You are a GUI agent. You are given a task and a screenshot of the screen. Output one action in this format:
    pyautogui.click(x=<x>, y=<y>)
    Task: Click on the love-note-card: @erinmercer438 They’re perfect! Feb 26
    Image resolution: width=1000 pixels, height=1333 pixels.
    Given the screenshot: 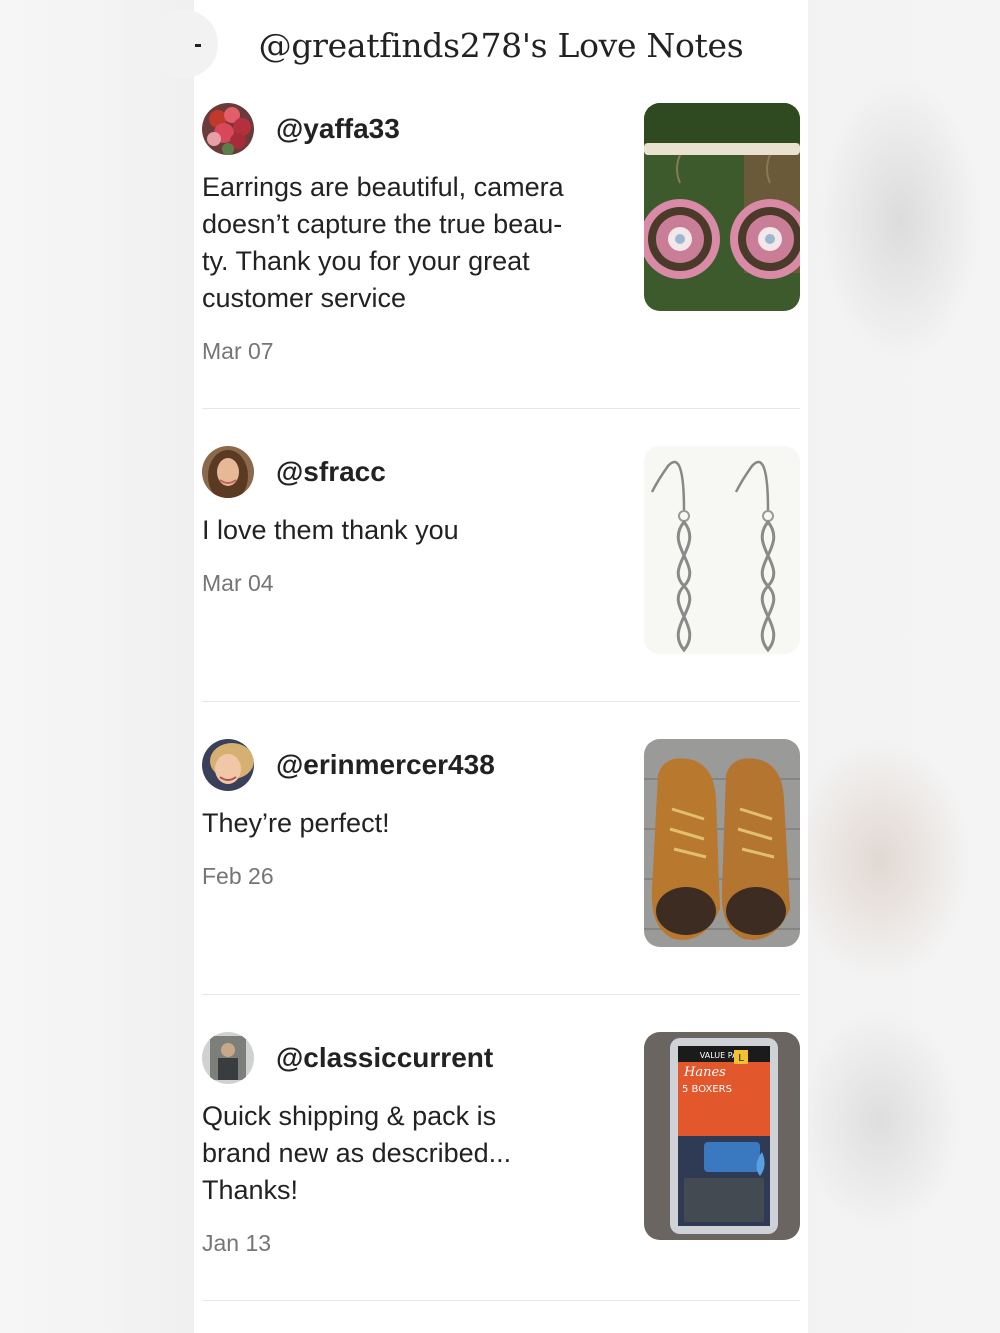 What is the action you would take?
    pyautogui.click(x=501, y=864)
    